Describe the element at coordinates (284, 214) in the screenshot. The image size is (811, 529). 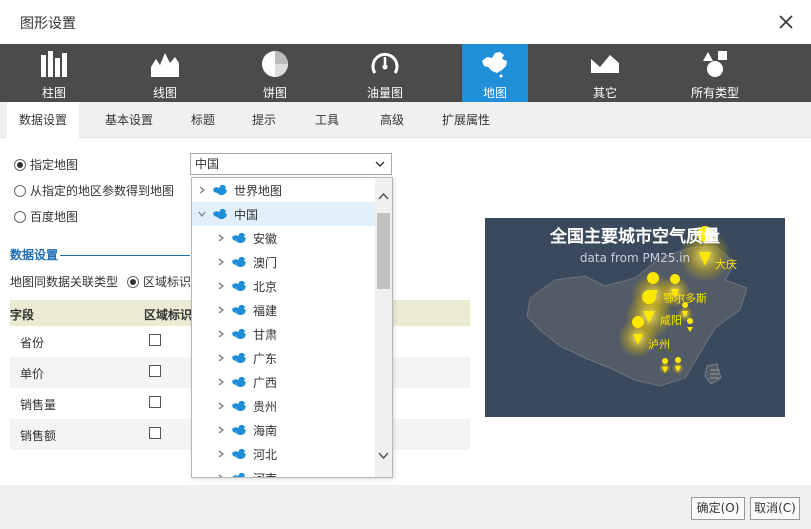
I see `tree-item-china: 中国` at that location.